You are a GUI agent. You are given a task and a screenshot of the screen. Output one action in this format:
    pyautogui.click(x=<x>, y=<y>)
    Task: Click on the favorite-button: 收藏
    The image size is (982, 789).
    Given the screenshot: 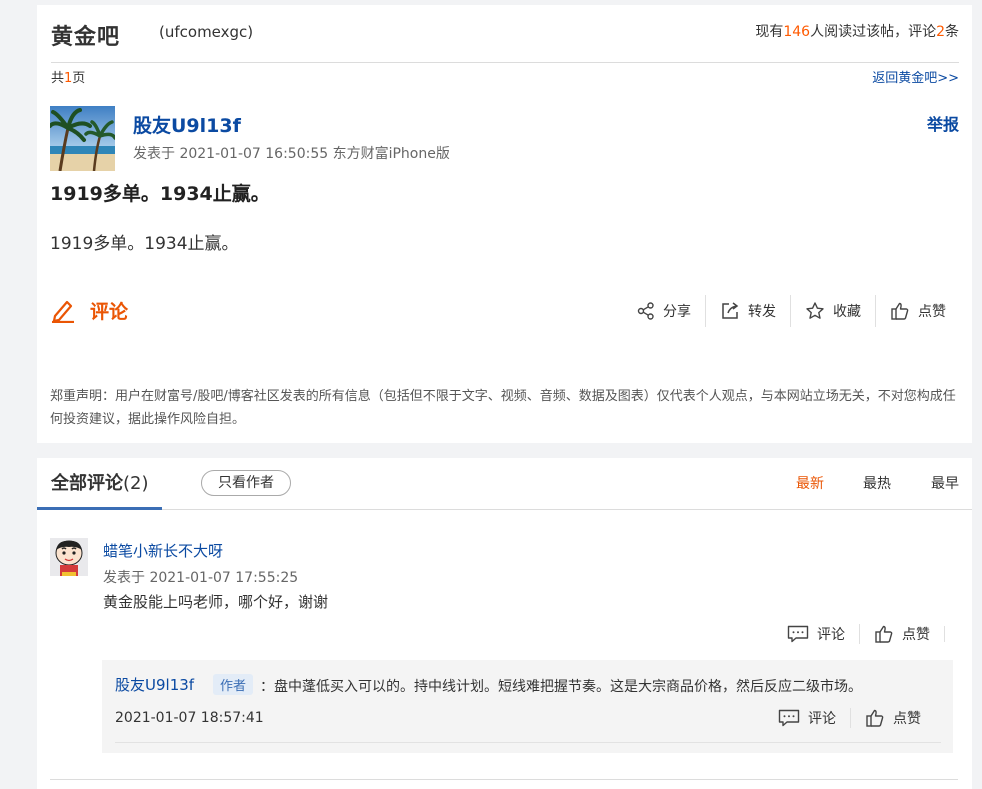 What is the action you would take?
    pyautogui.click(x=832, y=311)
    